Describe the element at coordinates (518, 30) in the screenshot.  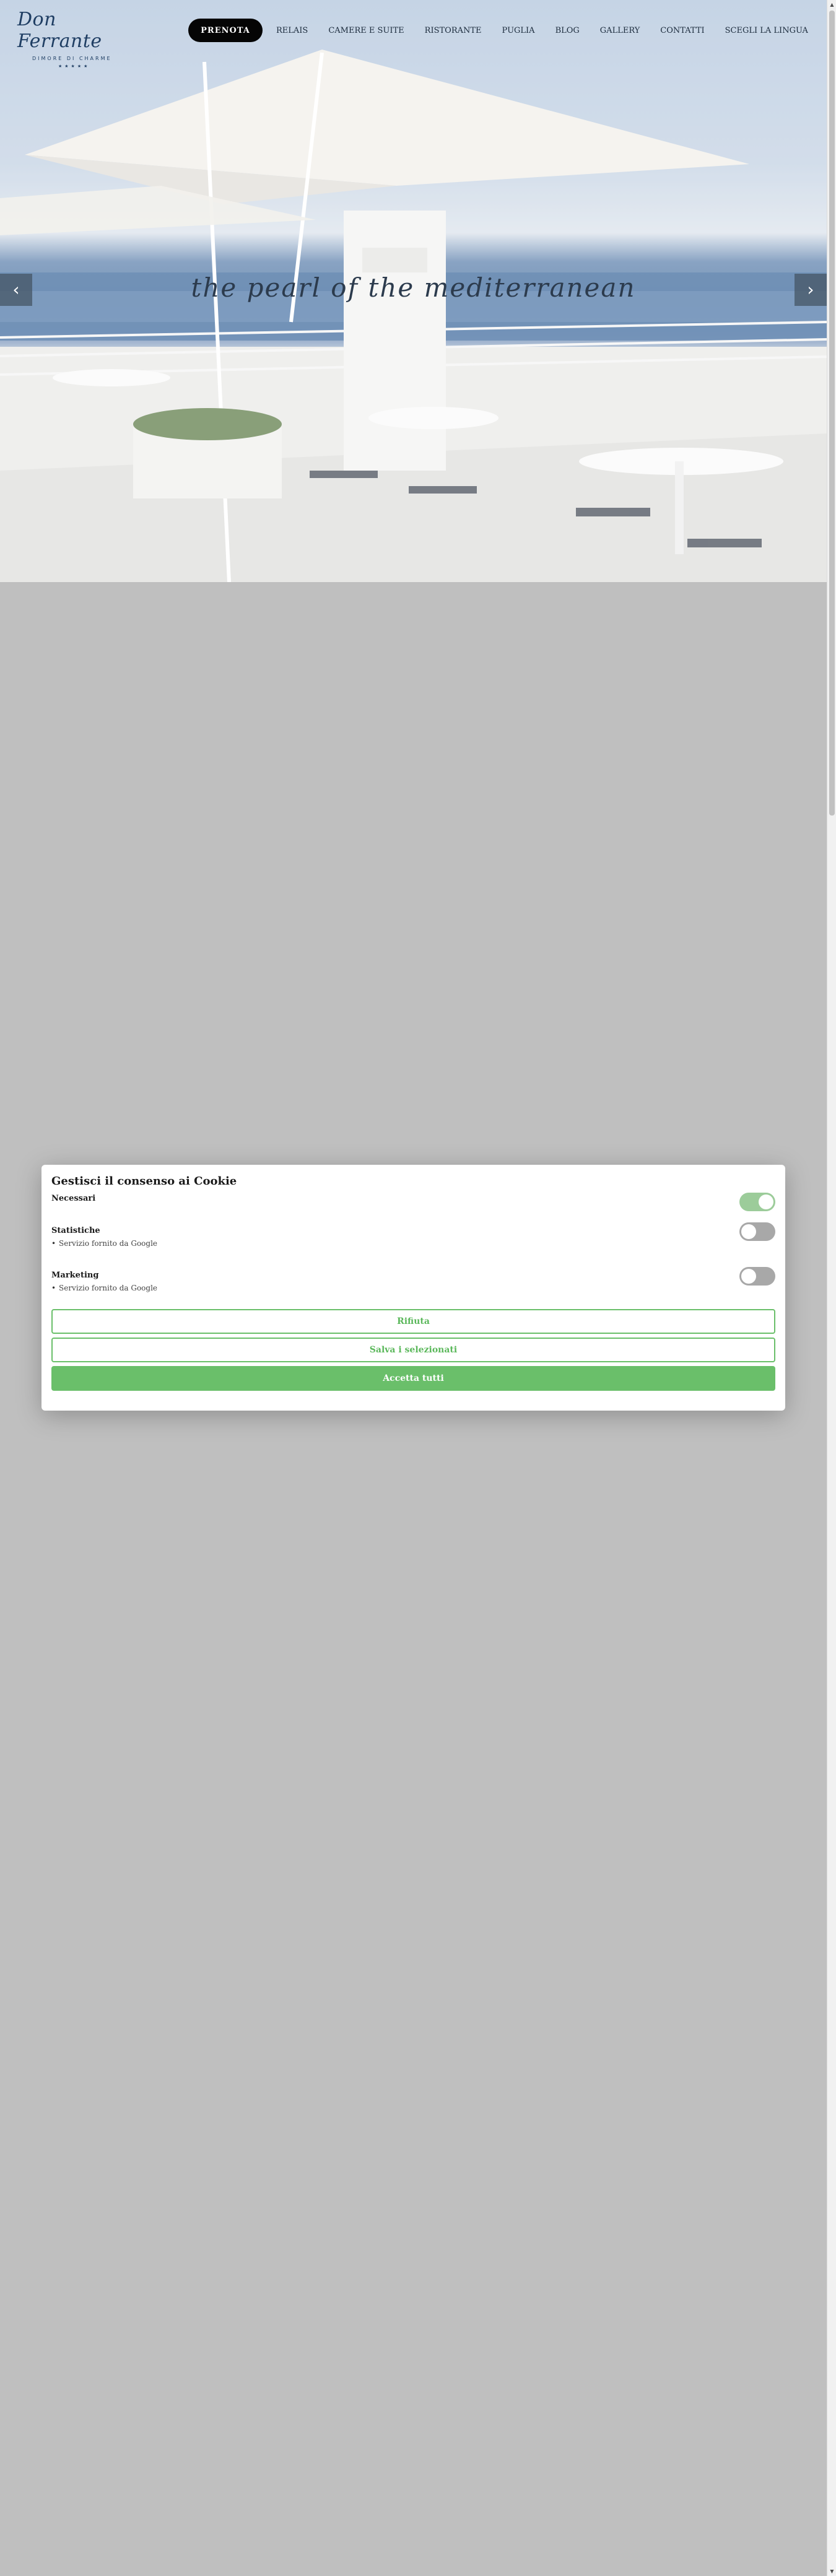
I see `nav-item-puglia: PUGLIA` at that location.